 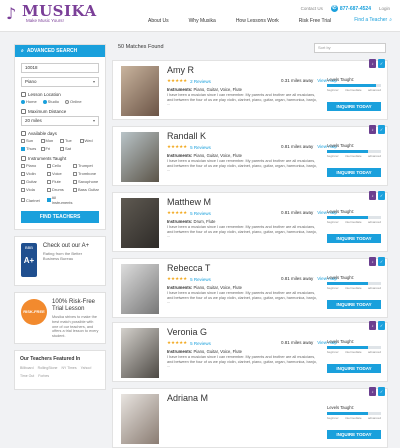 I want to click on levels-label: Levels Taught:, so click(x=340, y=211).